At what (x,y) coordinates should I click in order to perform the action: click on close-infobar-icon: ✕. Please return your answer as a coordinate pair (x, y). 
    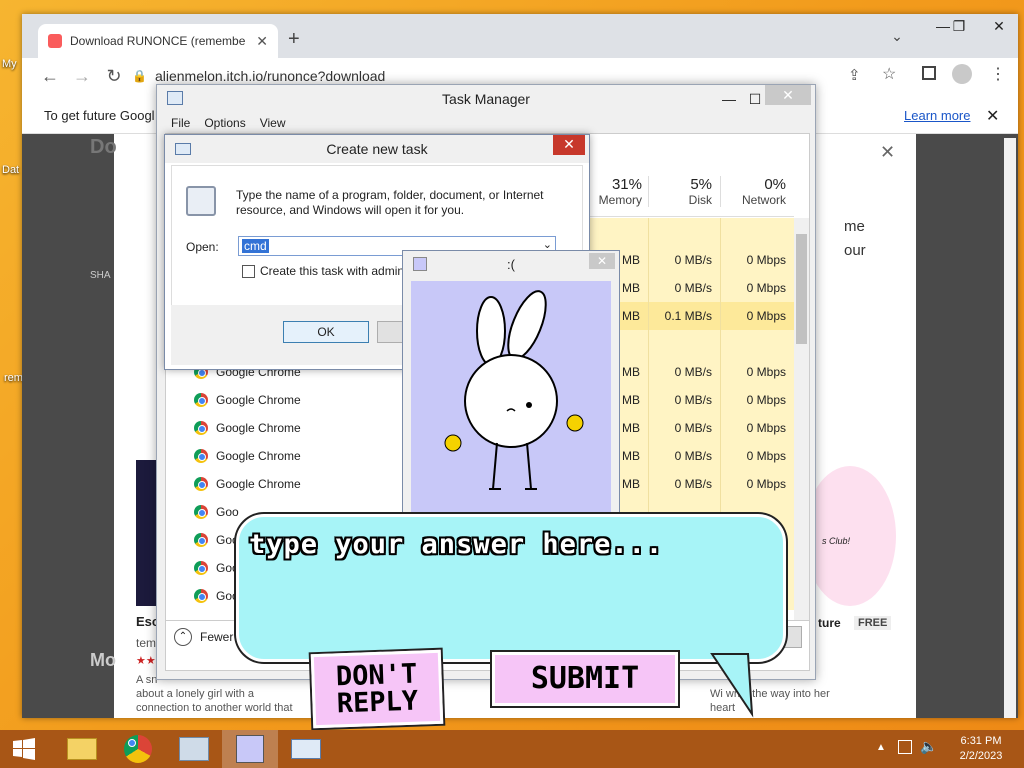
    Looking at the image, I should click on (992, 116).